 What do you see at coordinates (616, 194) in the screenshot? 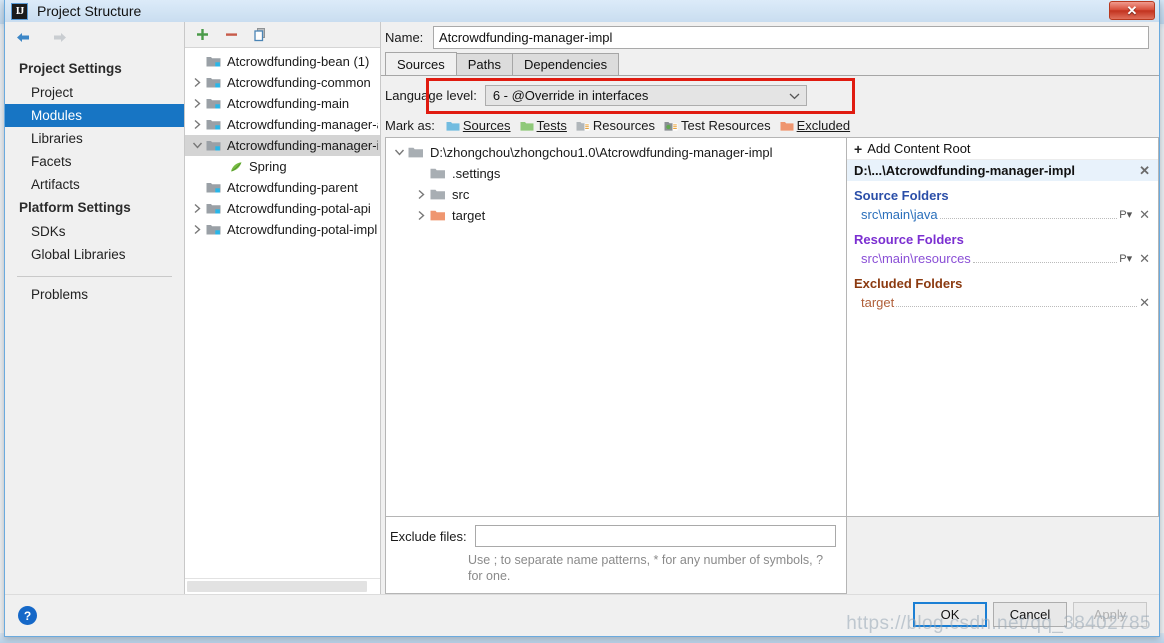
I see `content-root-tree-row: src` at bounding box center [616, 194].